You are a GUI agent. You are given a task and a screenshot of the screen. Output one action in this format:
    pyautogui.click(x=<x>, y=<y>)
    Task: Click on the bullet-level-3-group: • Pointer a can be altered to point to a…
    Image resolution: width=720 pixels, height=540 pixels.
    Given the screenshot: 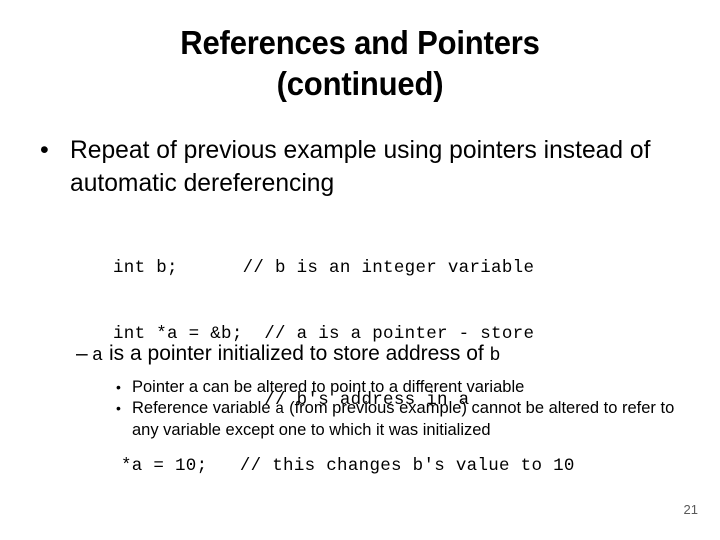 What is the action you would take?
    pyautogui.click(x=401, y=409)
    